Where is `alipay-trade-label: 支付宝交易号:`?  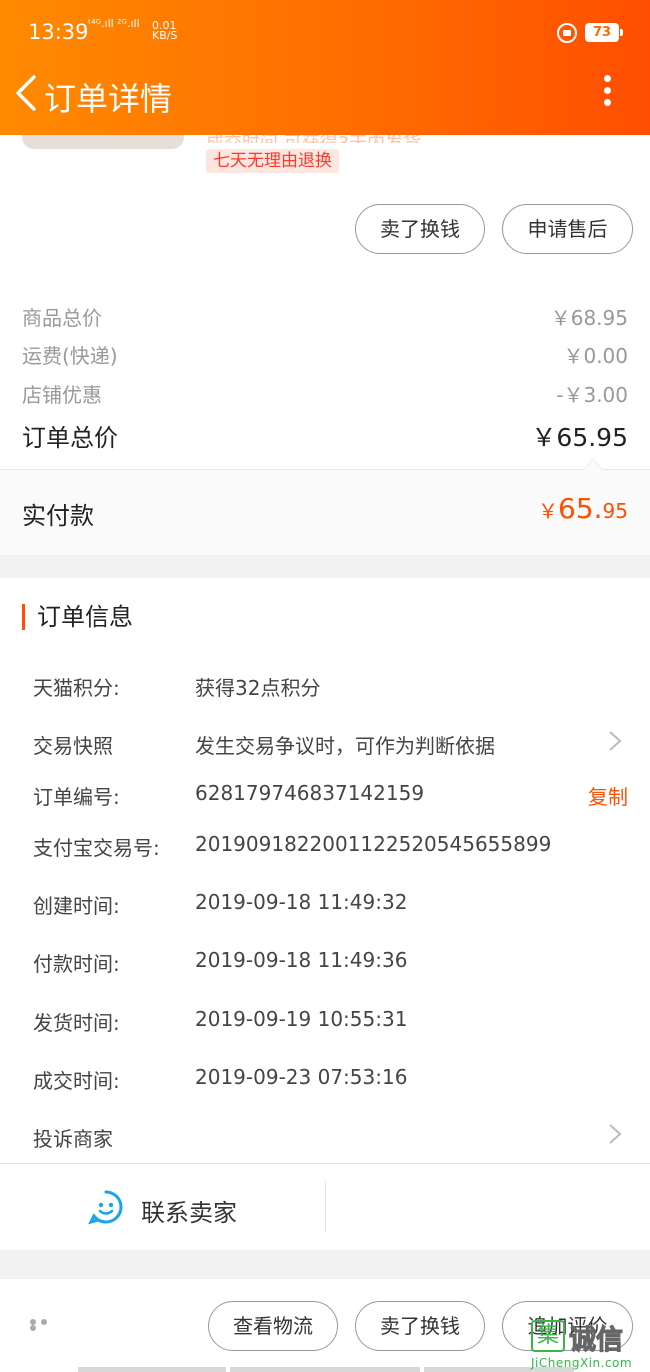 alipay-trade-label: 支付宝交易号: is located at coordinates (96, 848).